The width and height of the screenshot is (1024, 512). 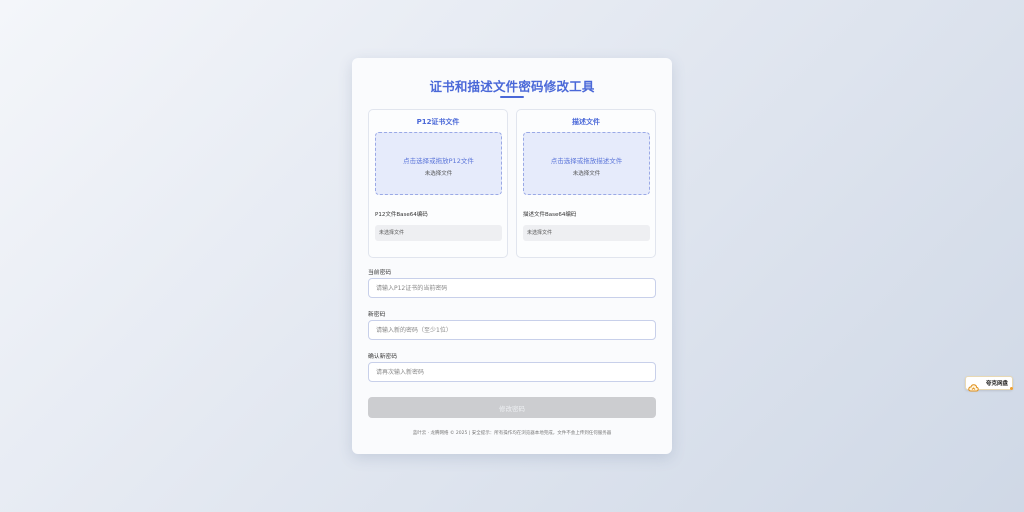 What do you see at coordinates (438, 161) in the screenshot?
I see `p12-dropzone-text: 点击选择或拖放P12文件` at bounding box center [438, 161].